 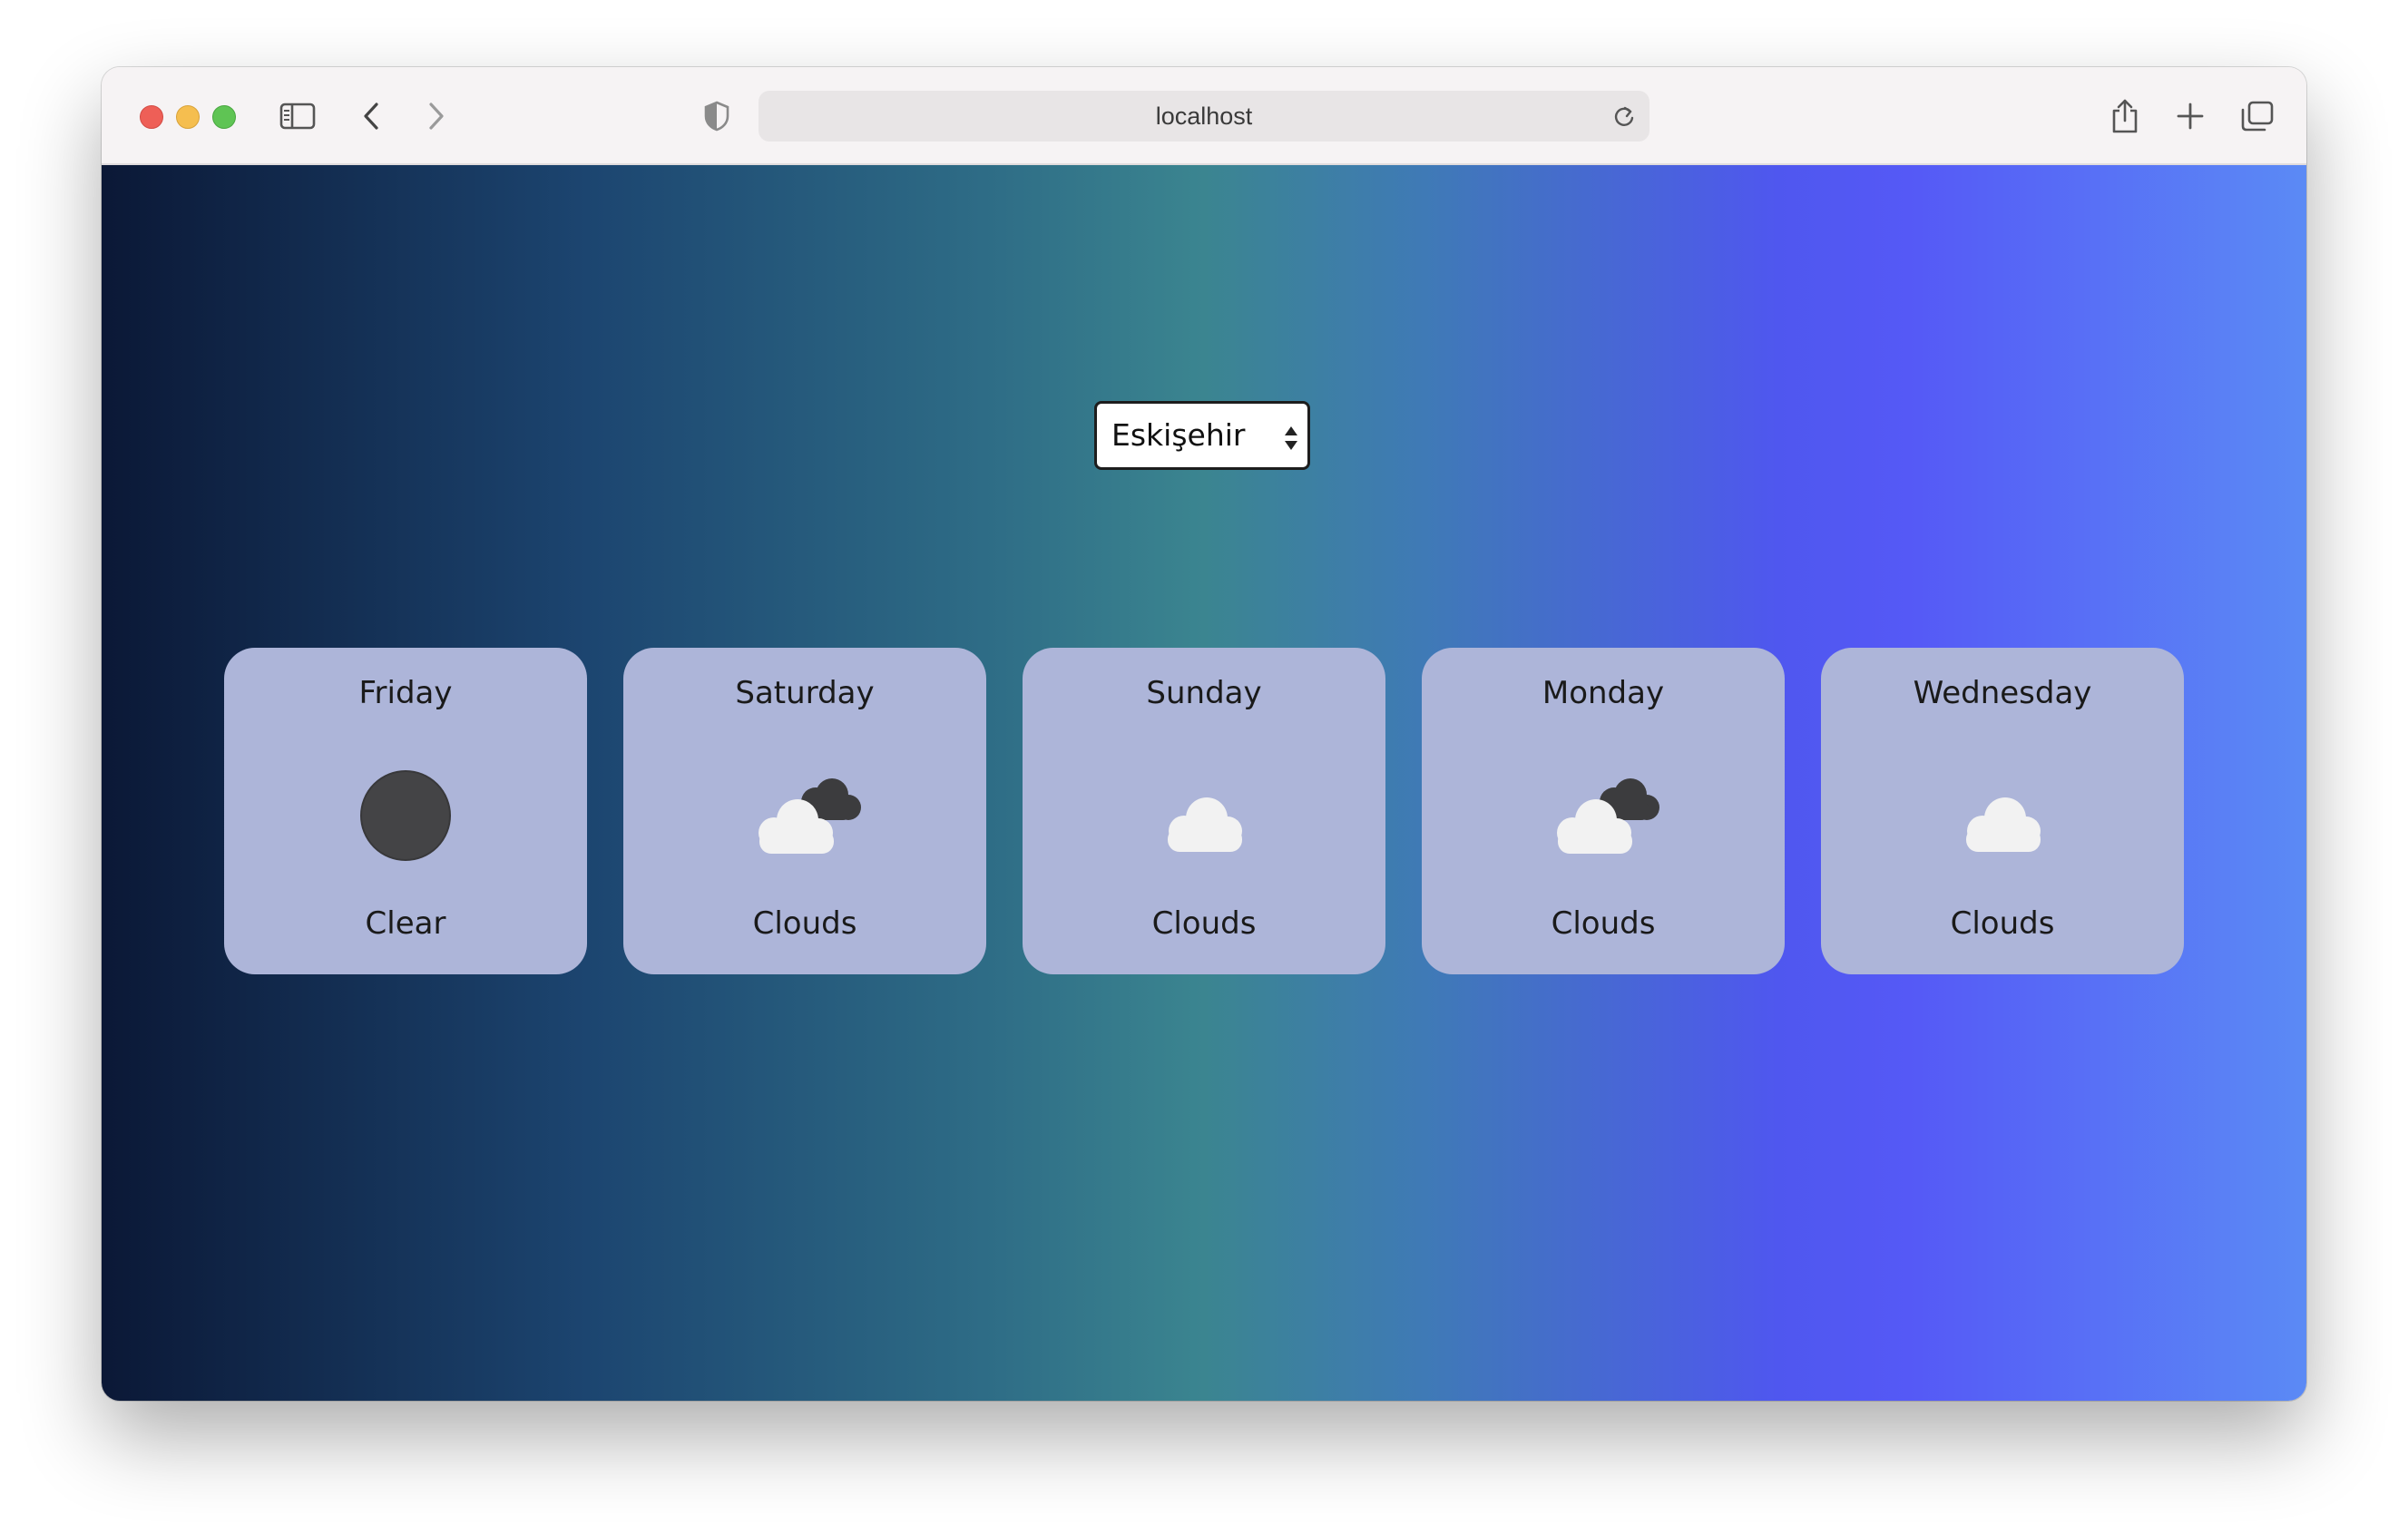 I want to click on tab-overview-icon, so click(x=2257, y=116).